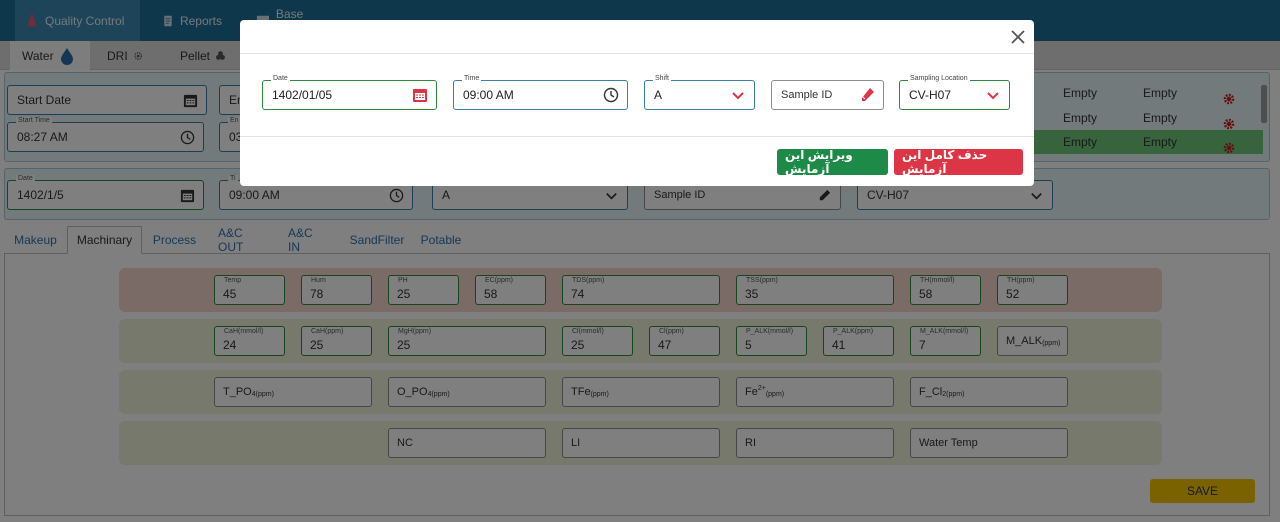 The width and height of the screenshot is (1280, 522). I want to click on modal-shift-label: Shift, so click(662, 78).